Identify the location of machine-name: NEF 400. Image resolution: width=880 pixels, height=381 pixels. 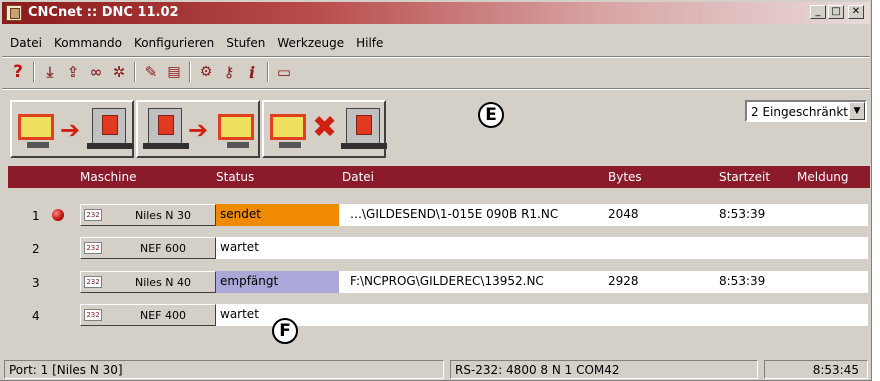
(163, 315).